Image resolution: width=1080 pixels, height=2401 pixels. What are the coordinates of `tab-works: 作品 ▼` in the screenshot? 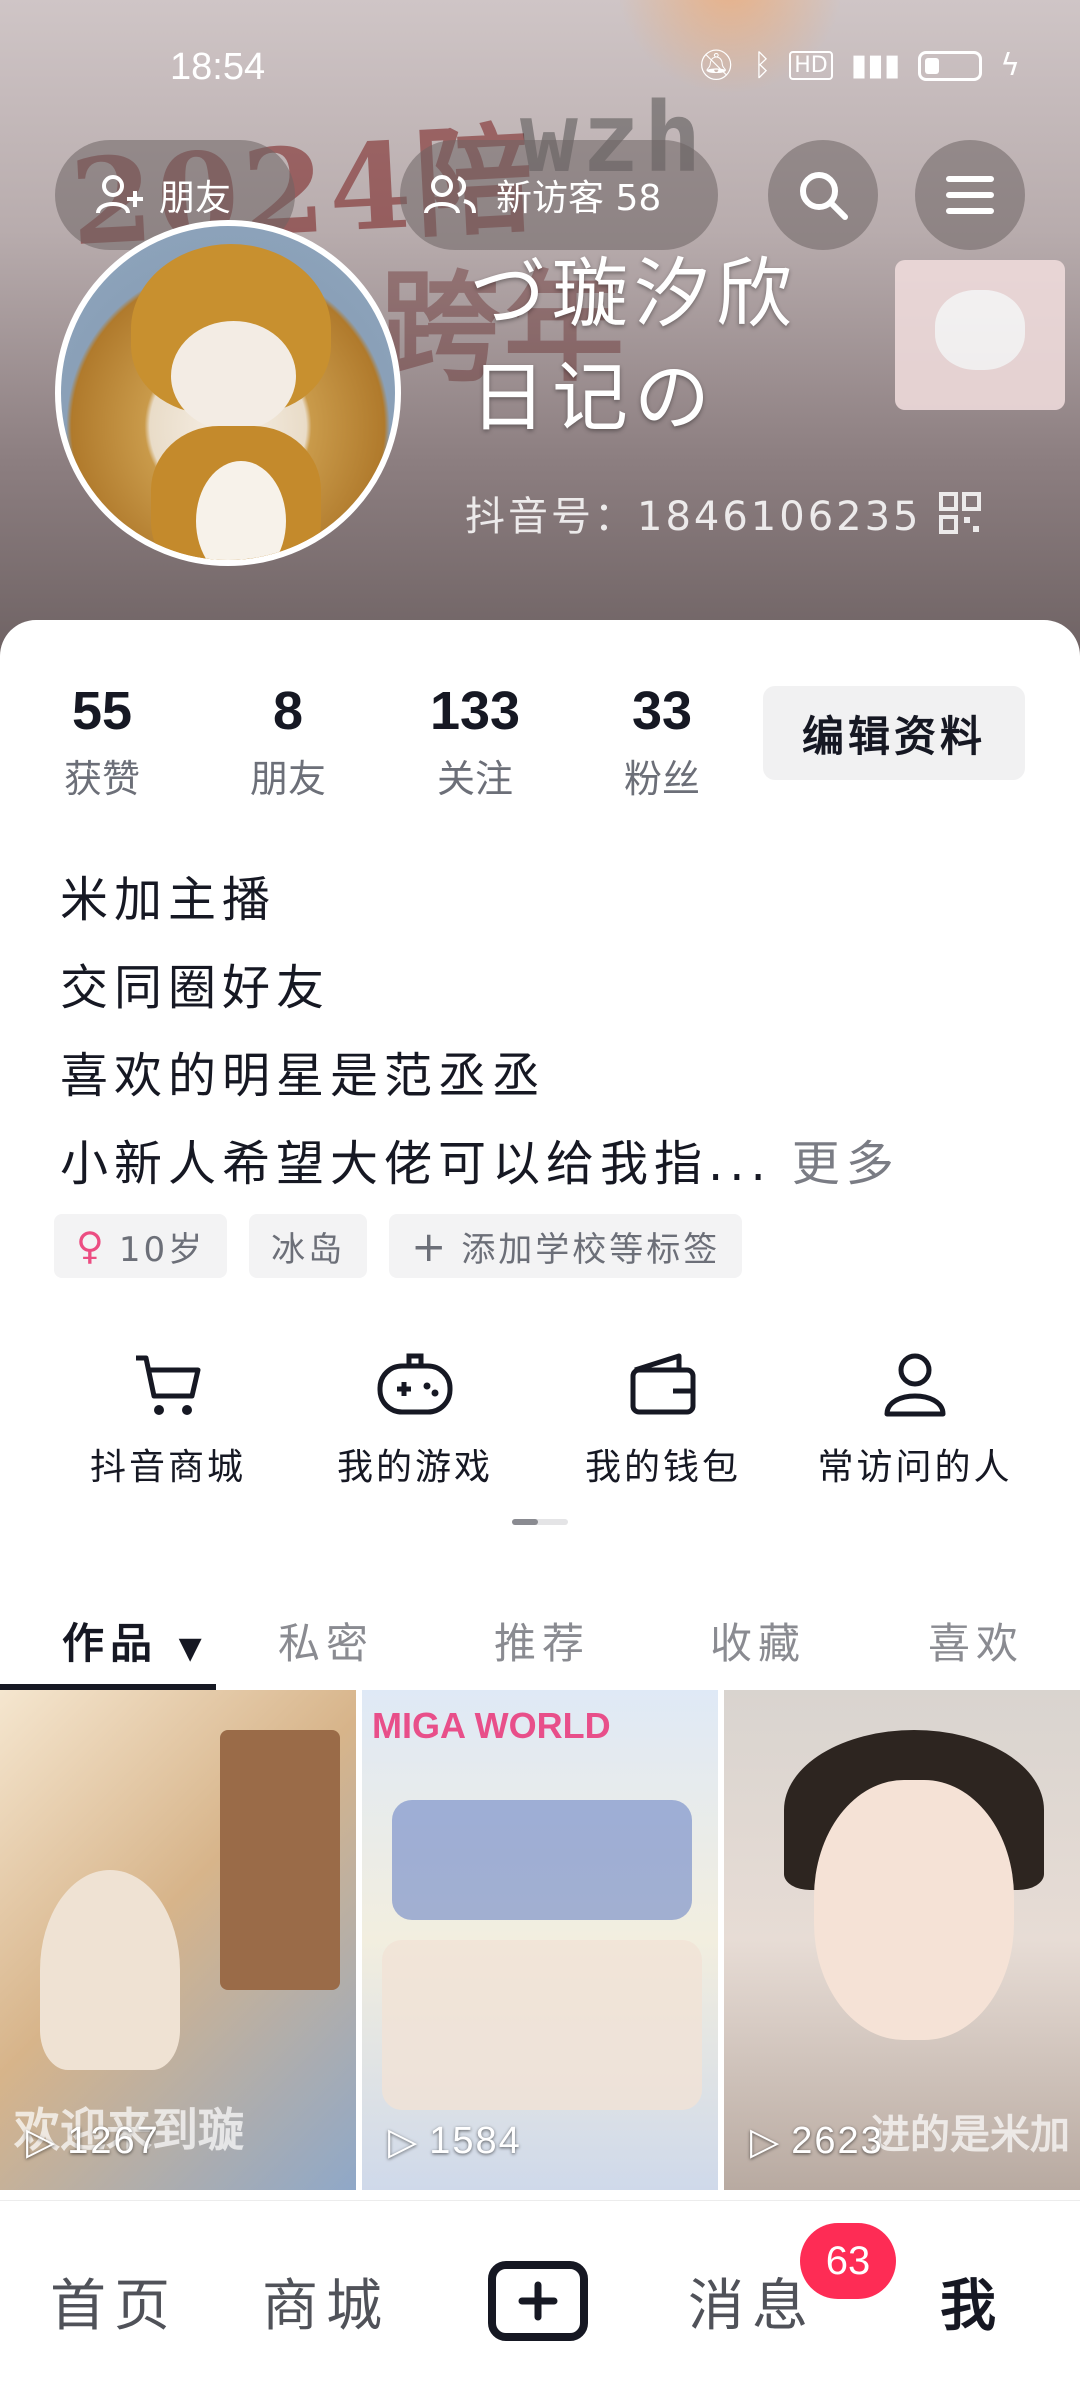 It's located at (135, 1640).